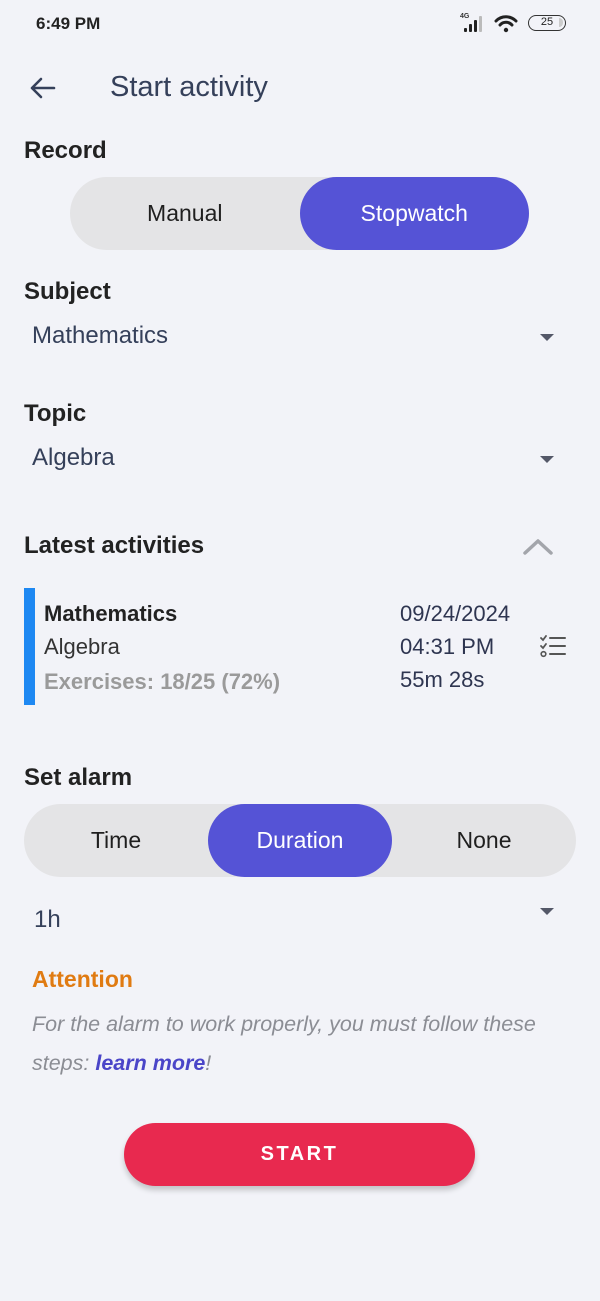  What do you see at coordinates (65, 150) in the screenshot?
I see `record-label: Record` at bounding box center [65, 150].